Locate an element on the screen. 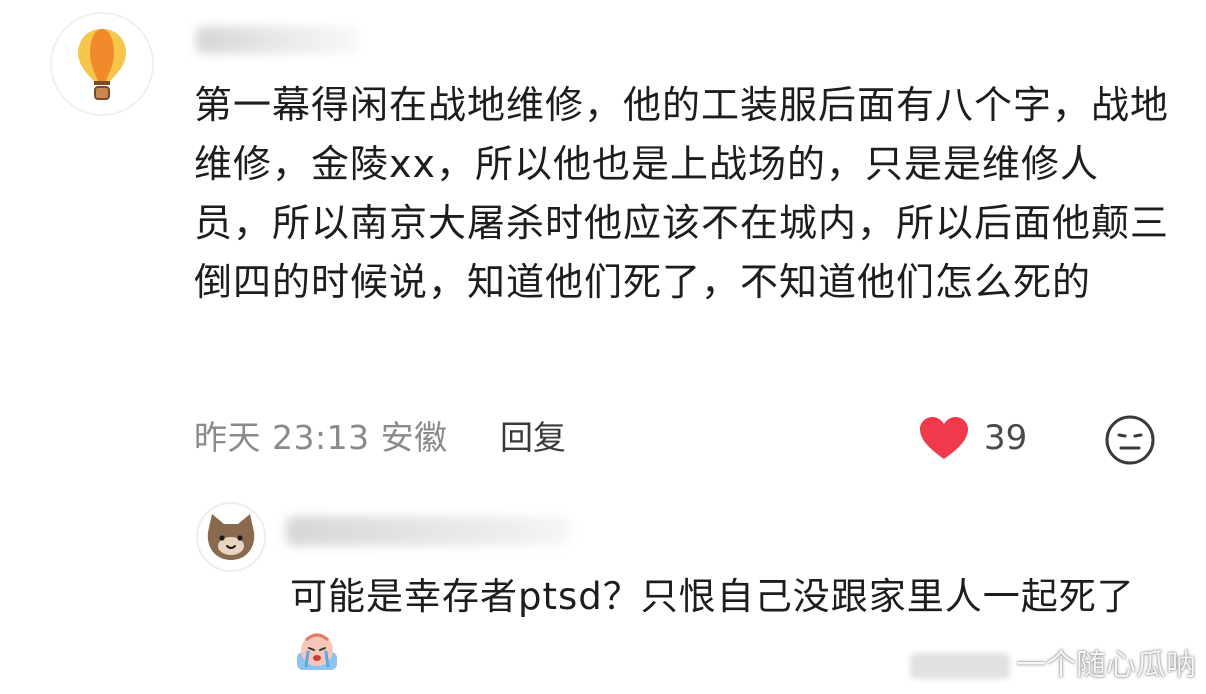  comment-time: 昨天 23:13 is located at coordinates (282, 437).